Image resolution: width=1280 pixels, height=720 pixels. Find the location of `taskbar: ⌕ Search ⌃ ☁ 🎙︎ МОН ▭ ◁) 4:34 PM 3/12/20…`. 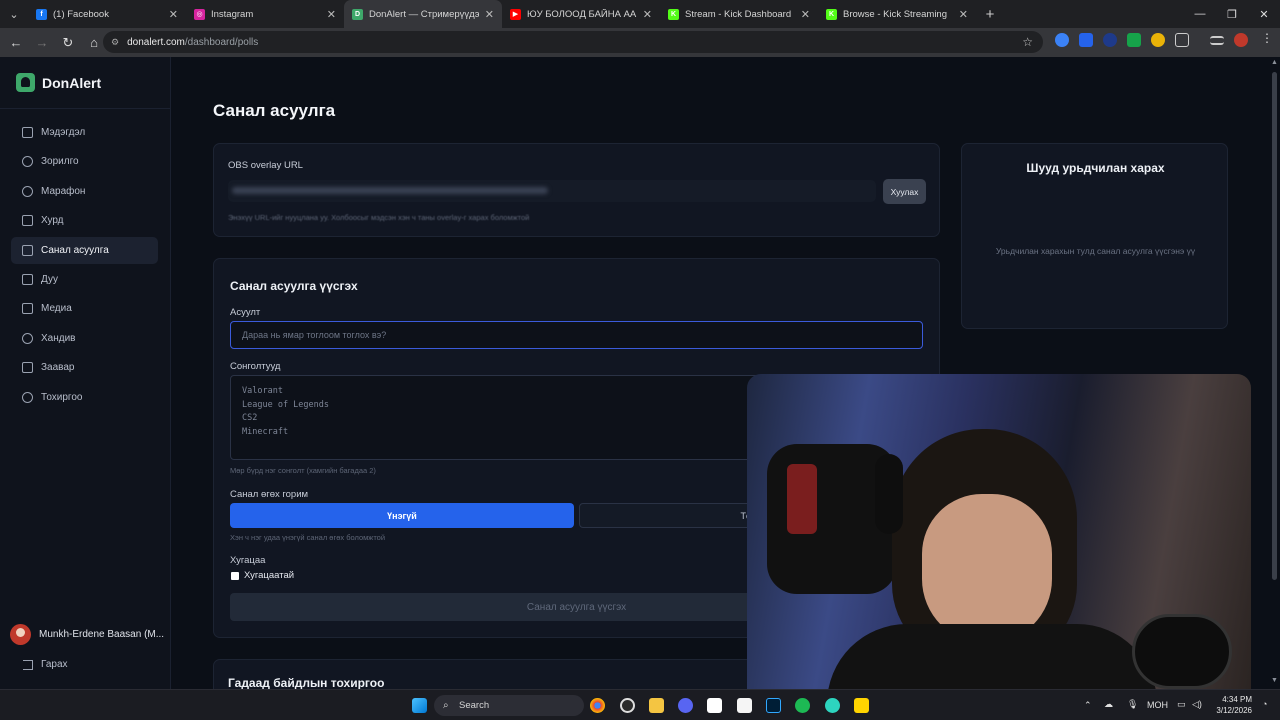

taskbar: ⌕ Search ⌃ ☁ 🎙︎ МОН ▭ ◁) 4:34 PM 3/12/20… is located at coordinates (640, 704).